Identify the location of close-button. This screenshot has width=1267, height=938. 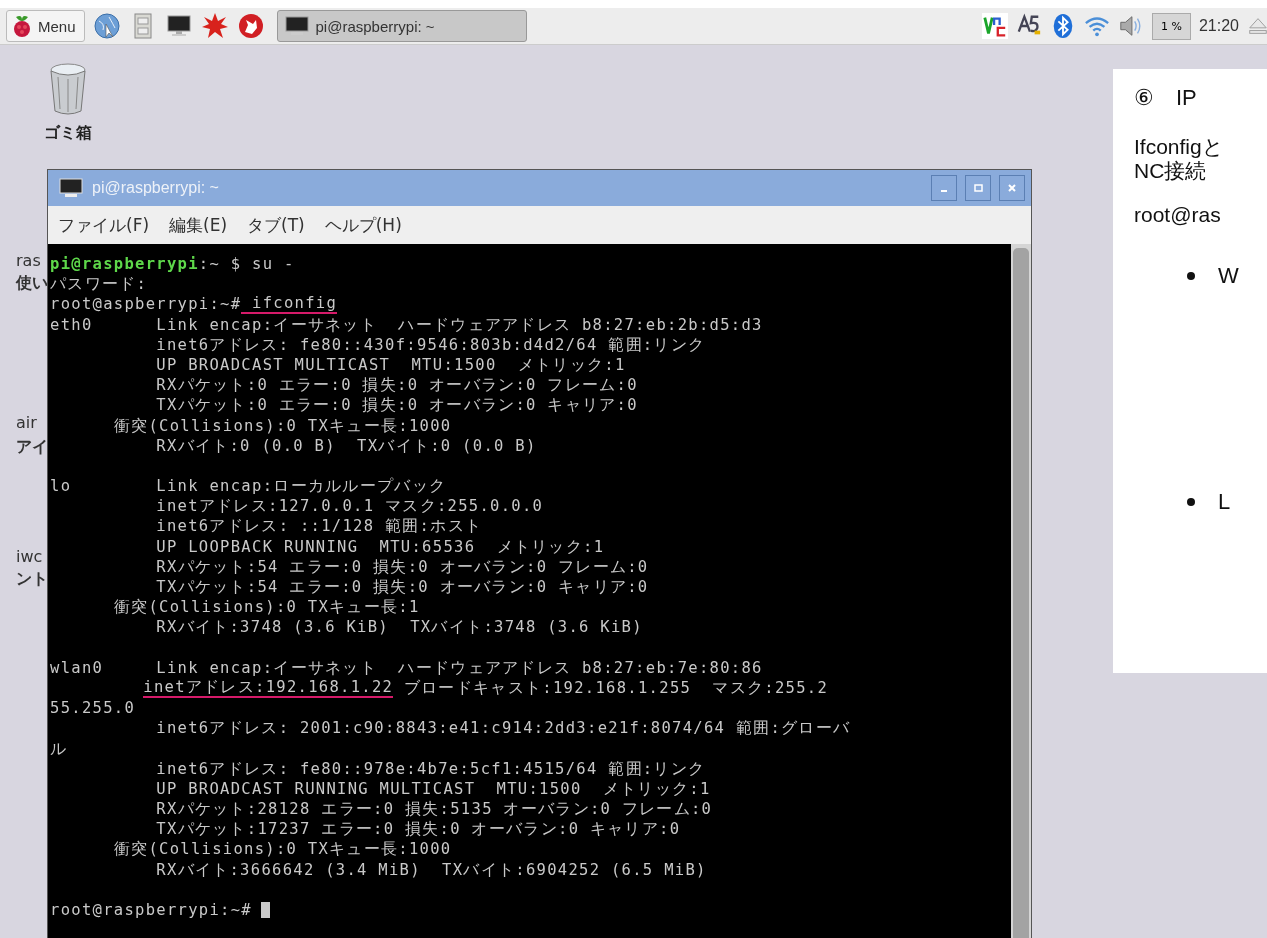
(1012, 188).